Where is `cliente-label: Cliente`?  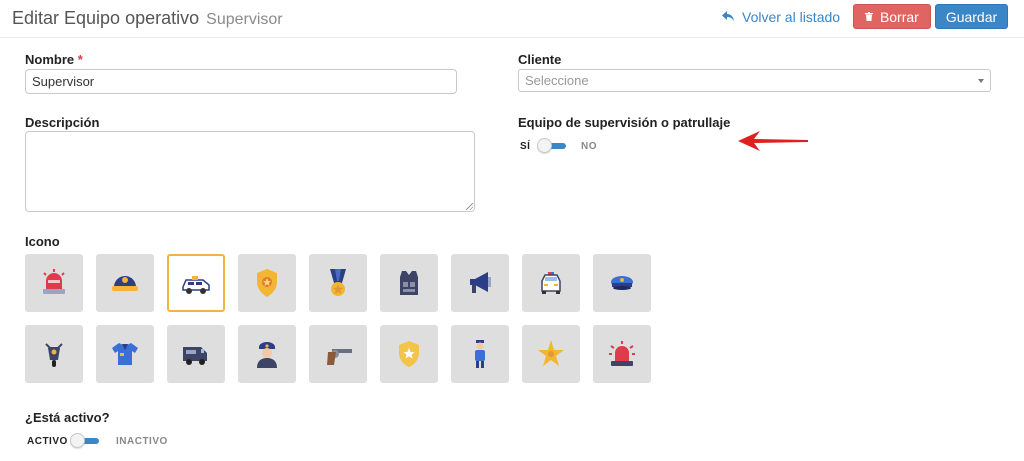
cliente-label: Cliente is located at coordinates (540, 59).